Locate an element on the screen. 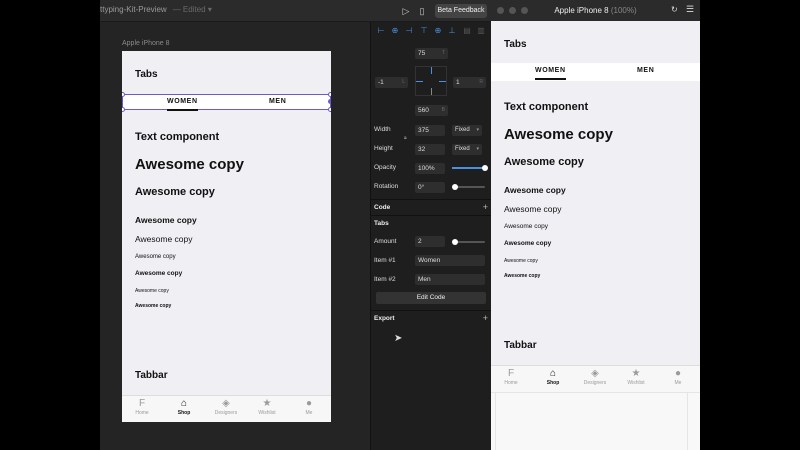  menu-icon: ☰ is located at coordinates (690, 9).